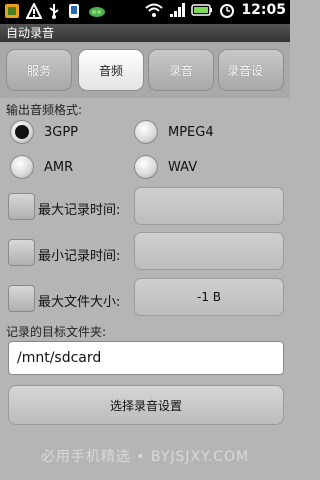 The height and width of the screenshot is (480, 320). I want to click on radio-label: WAV, so click(183, 167).